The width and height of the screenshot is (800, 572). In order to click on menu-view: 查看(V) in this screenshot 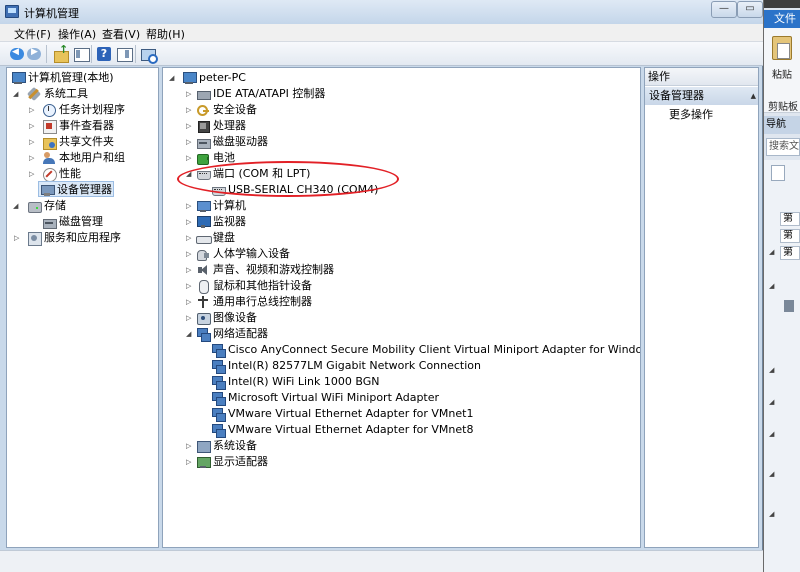, I will do `click(121, 34)`.